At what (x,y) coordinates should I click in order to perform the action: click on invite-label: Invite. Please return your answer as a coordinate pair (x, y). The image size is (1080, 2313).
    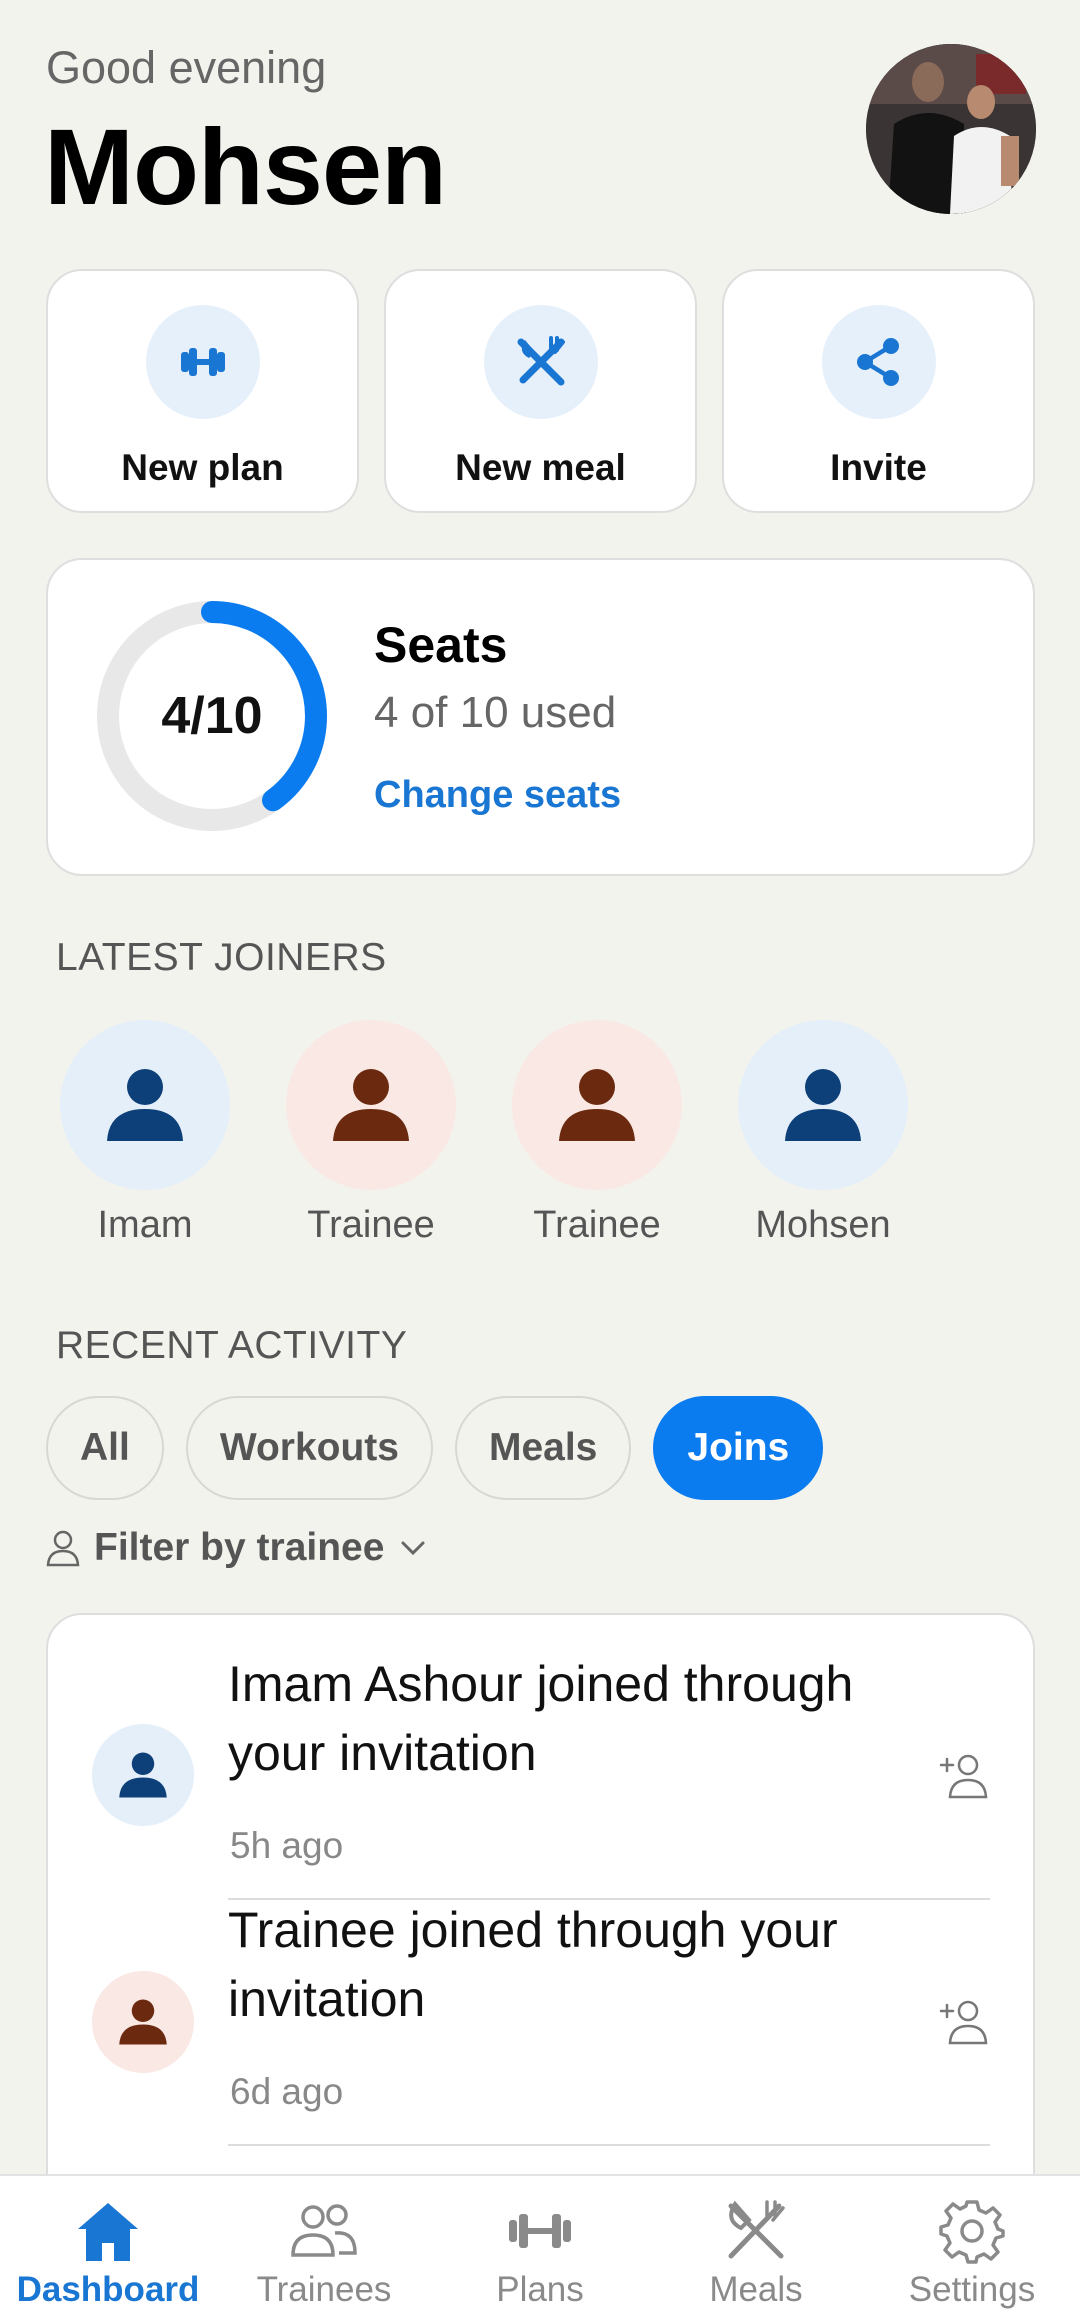
    Looking at the image, I should click on (878, 467).